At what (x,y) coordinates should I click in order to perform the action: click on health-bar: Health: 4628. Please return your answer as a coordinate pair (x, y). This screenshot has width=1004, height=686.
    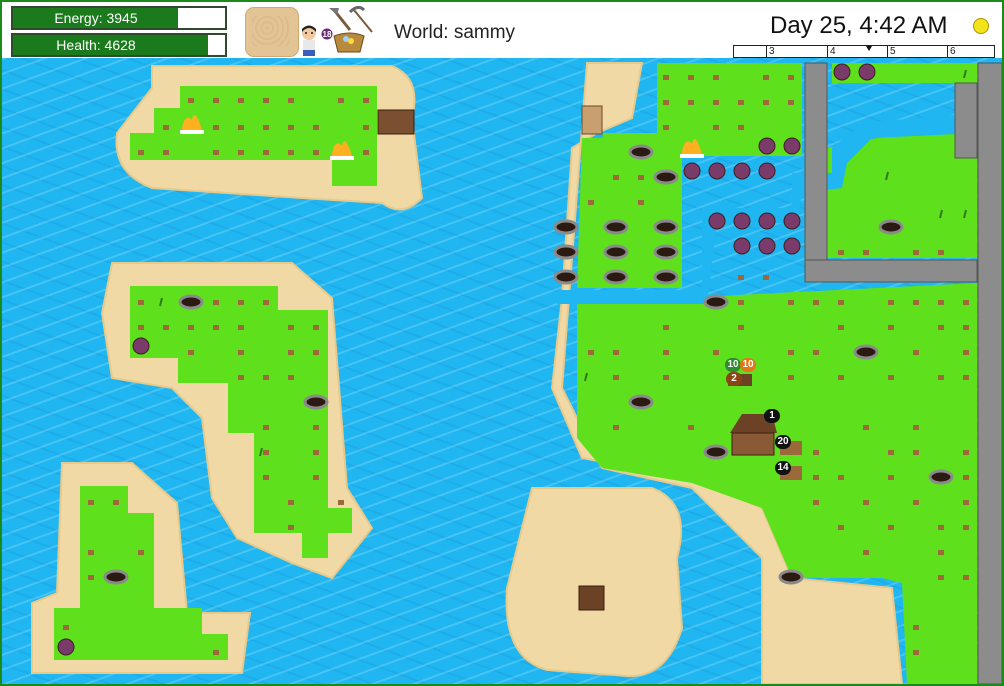
    Looking at the image, I should click on (119, 45).